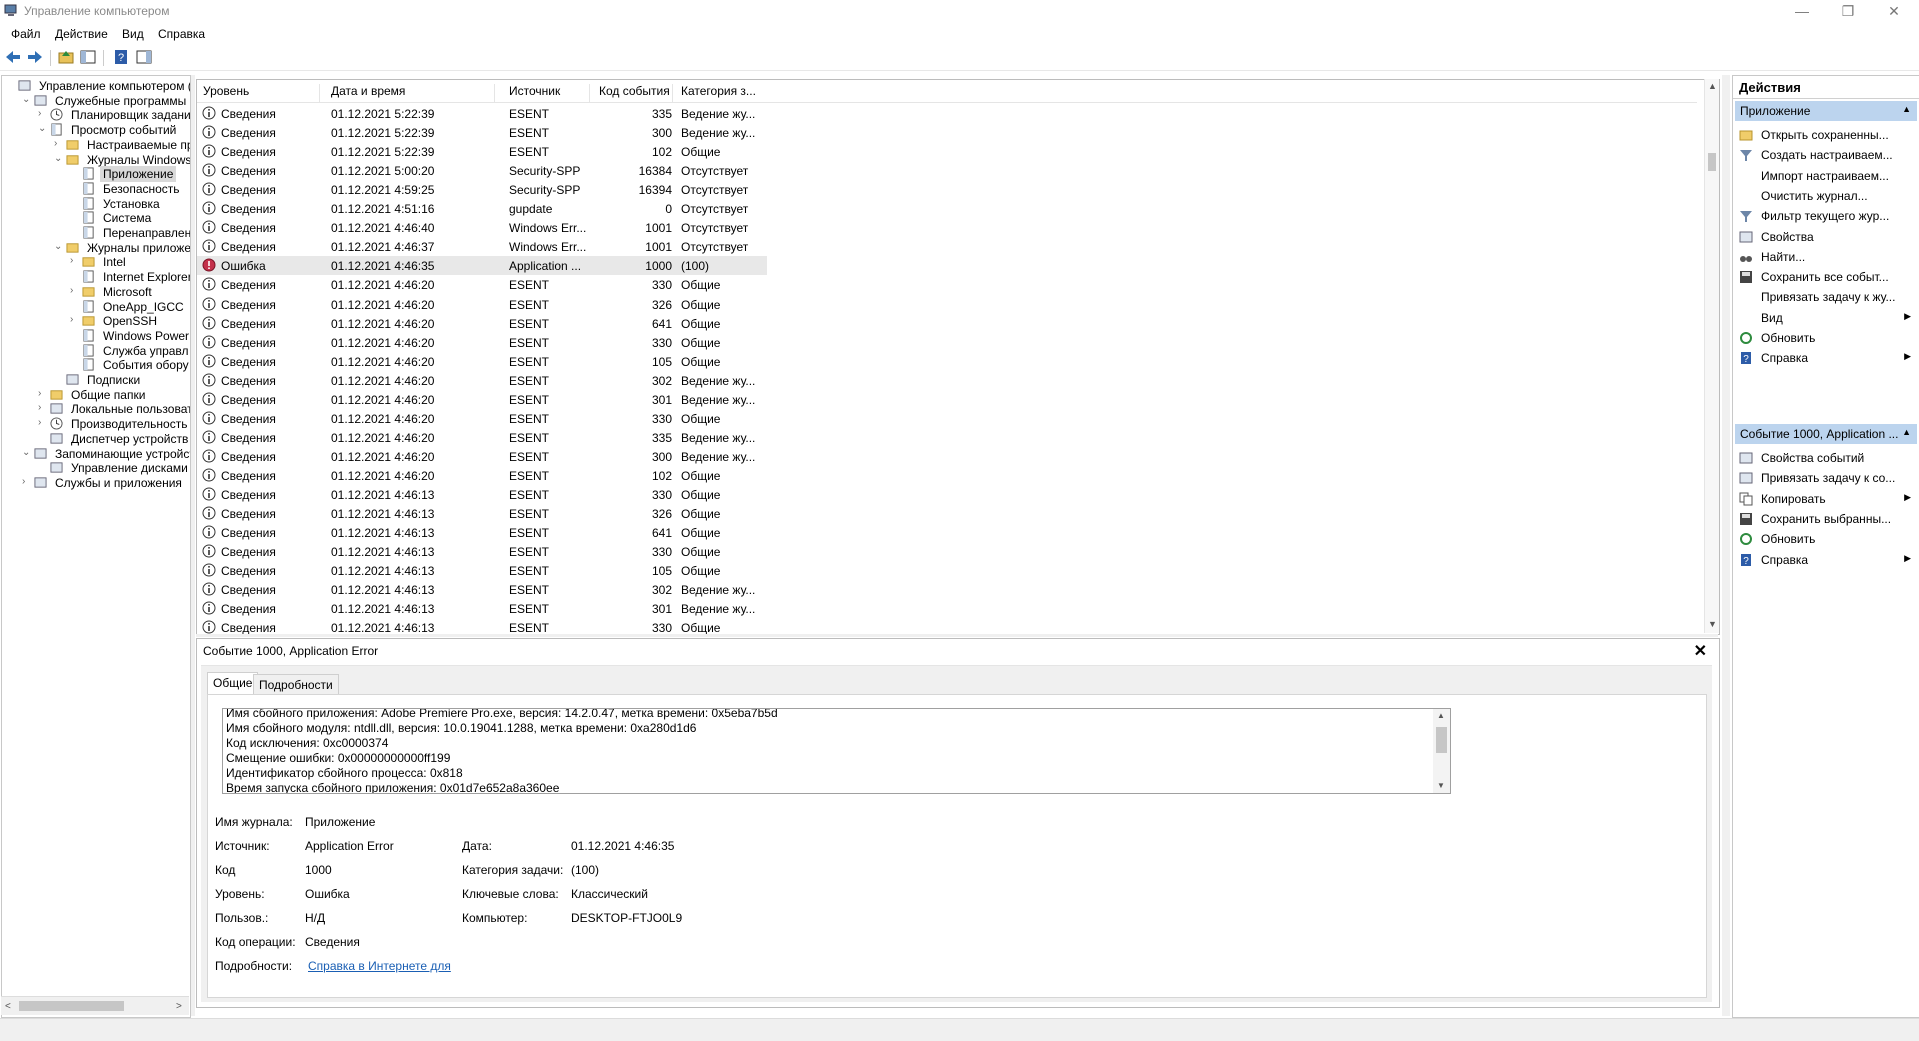 This screenshot has height=1041, width=1919. Describe the element at coordinates (81, 34) in the screenshot. I see `menu-action: Действие` at that location.